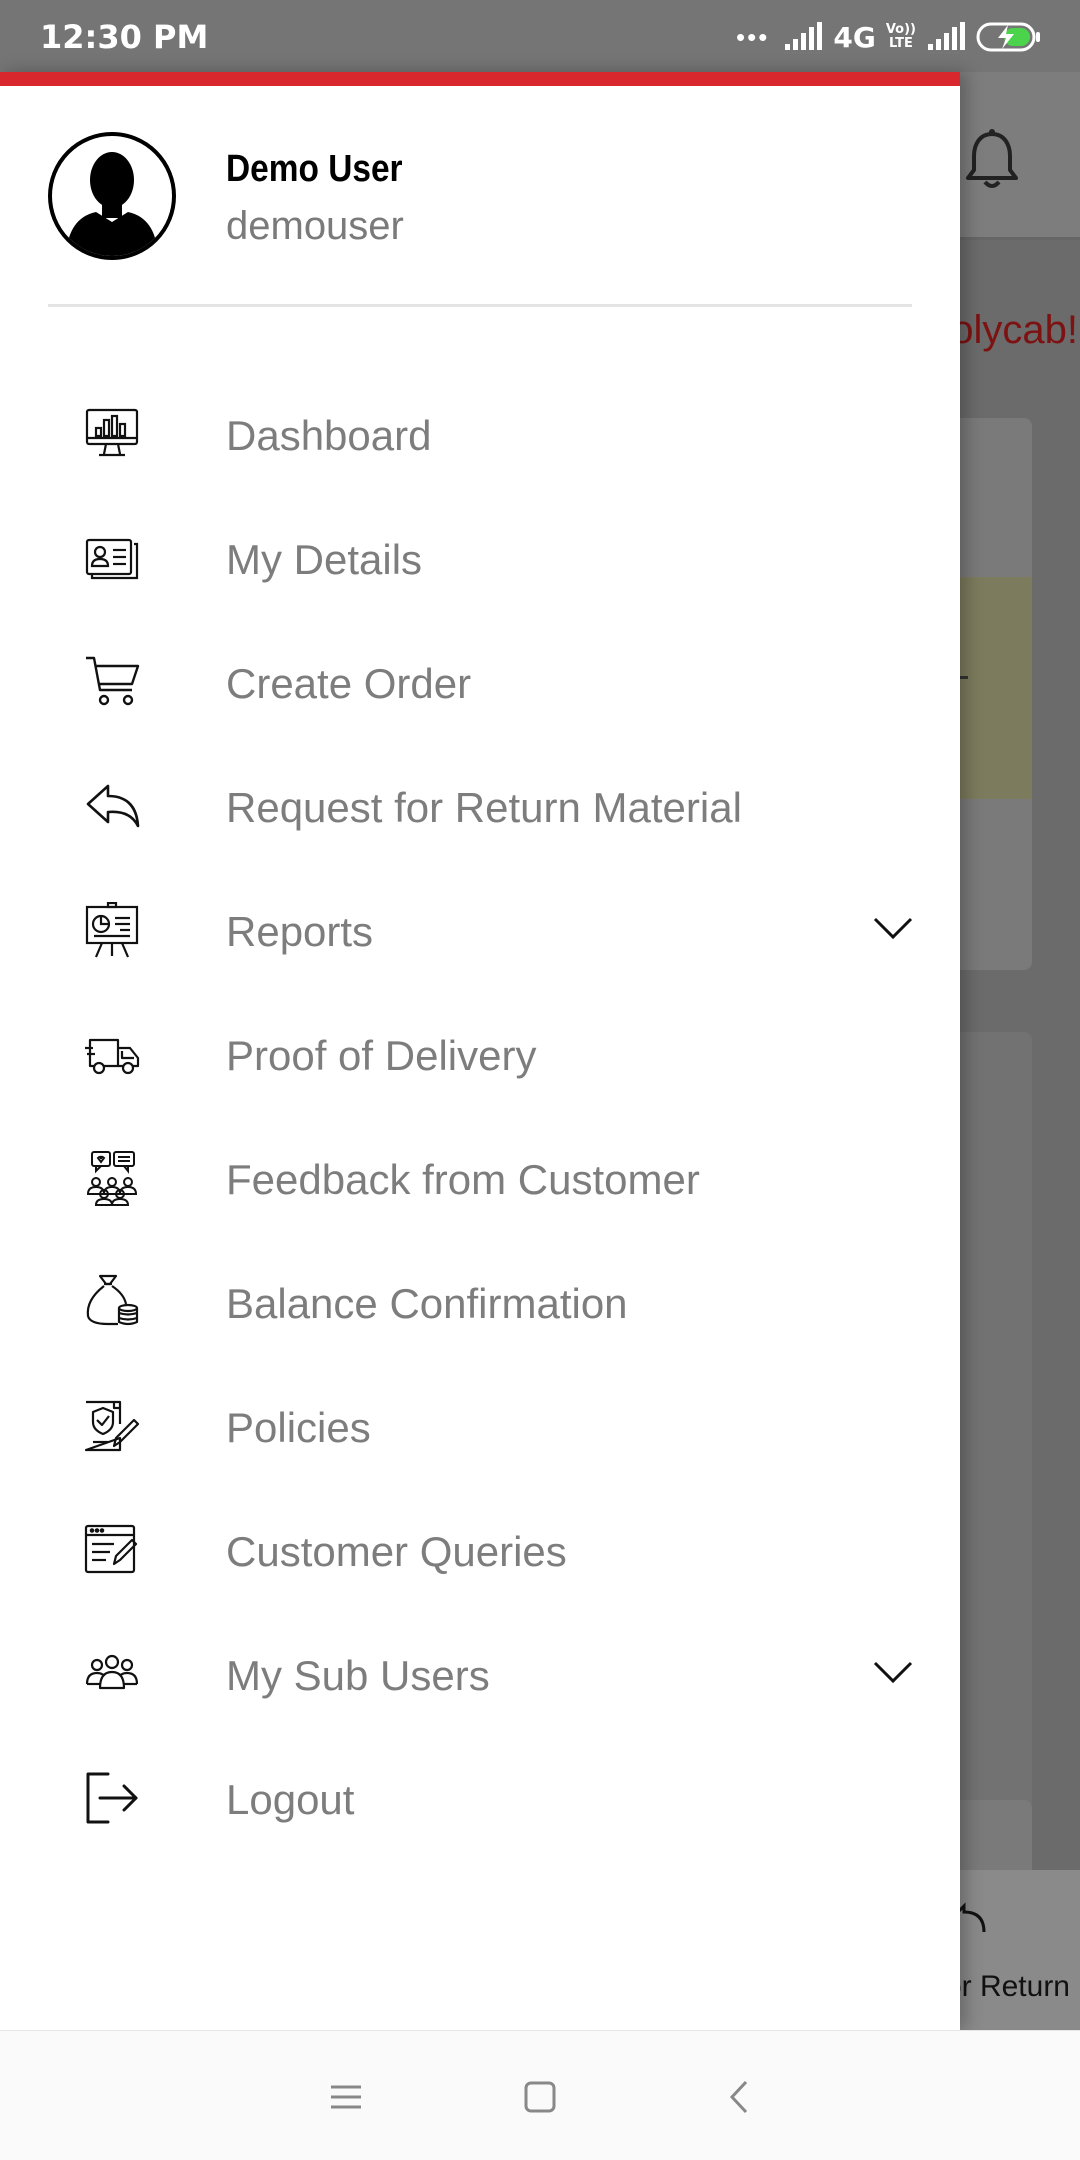 This screenshot has height=2160, width=1080. Describe the element at coordinates (324, 559) in the screenshot. I see `menu-label: My Details` at that location.